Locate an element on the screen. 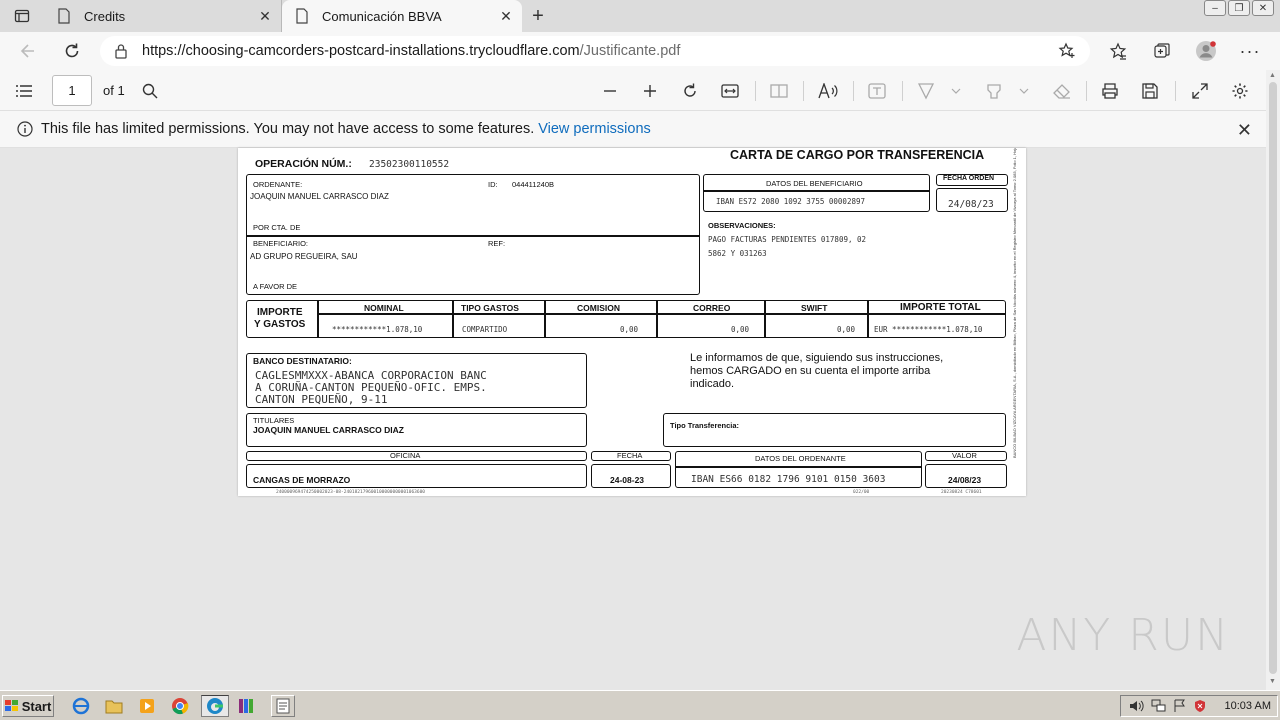 The image size is (1280, 720). close-infobar-icon: ✕ is located at coordinates (1244, 130).